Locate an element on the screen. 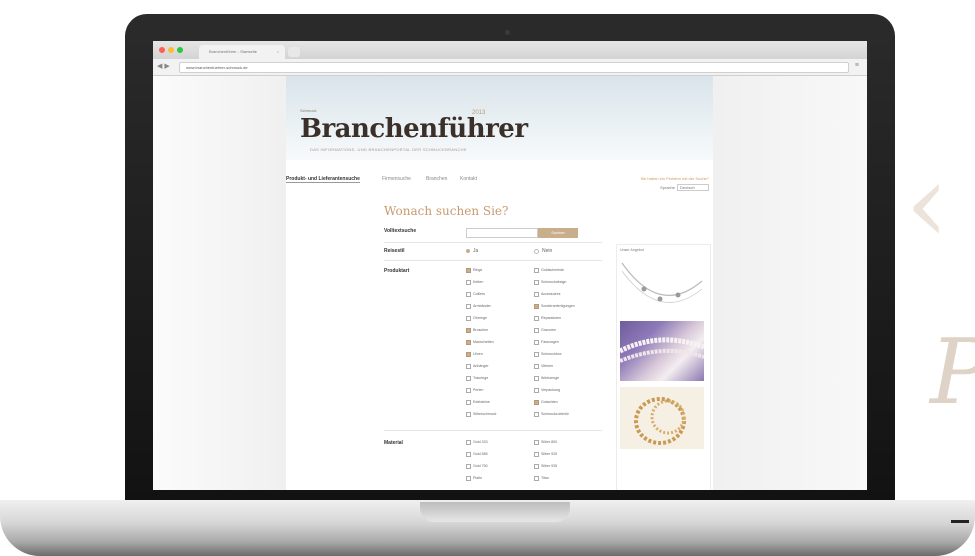 The image size is (975, 556). search-help-link: Sie haben ein Problem mit der Suche? is located at coordinates (675, 178).